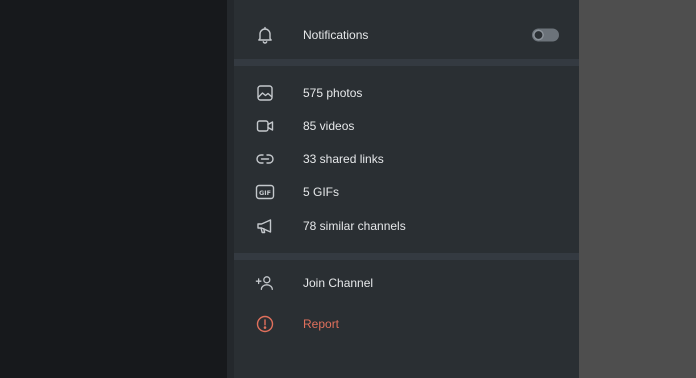 This screenshot has width=696, height=378. I want to click on gif-icon: GIF, so click(265, 192).